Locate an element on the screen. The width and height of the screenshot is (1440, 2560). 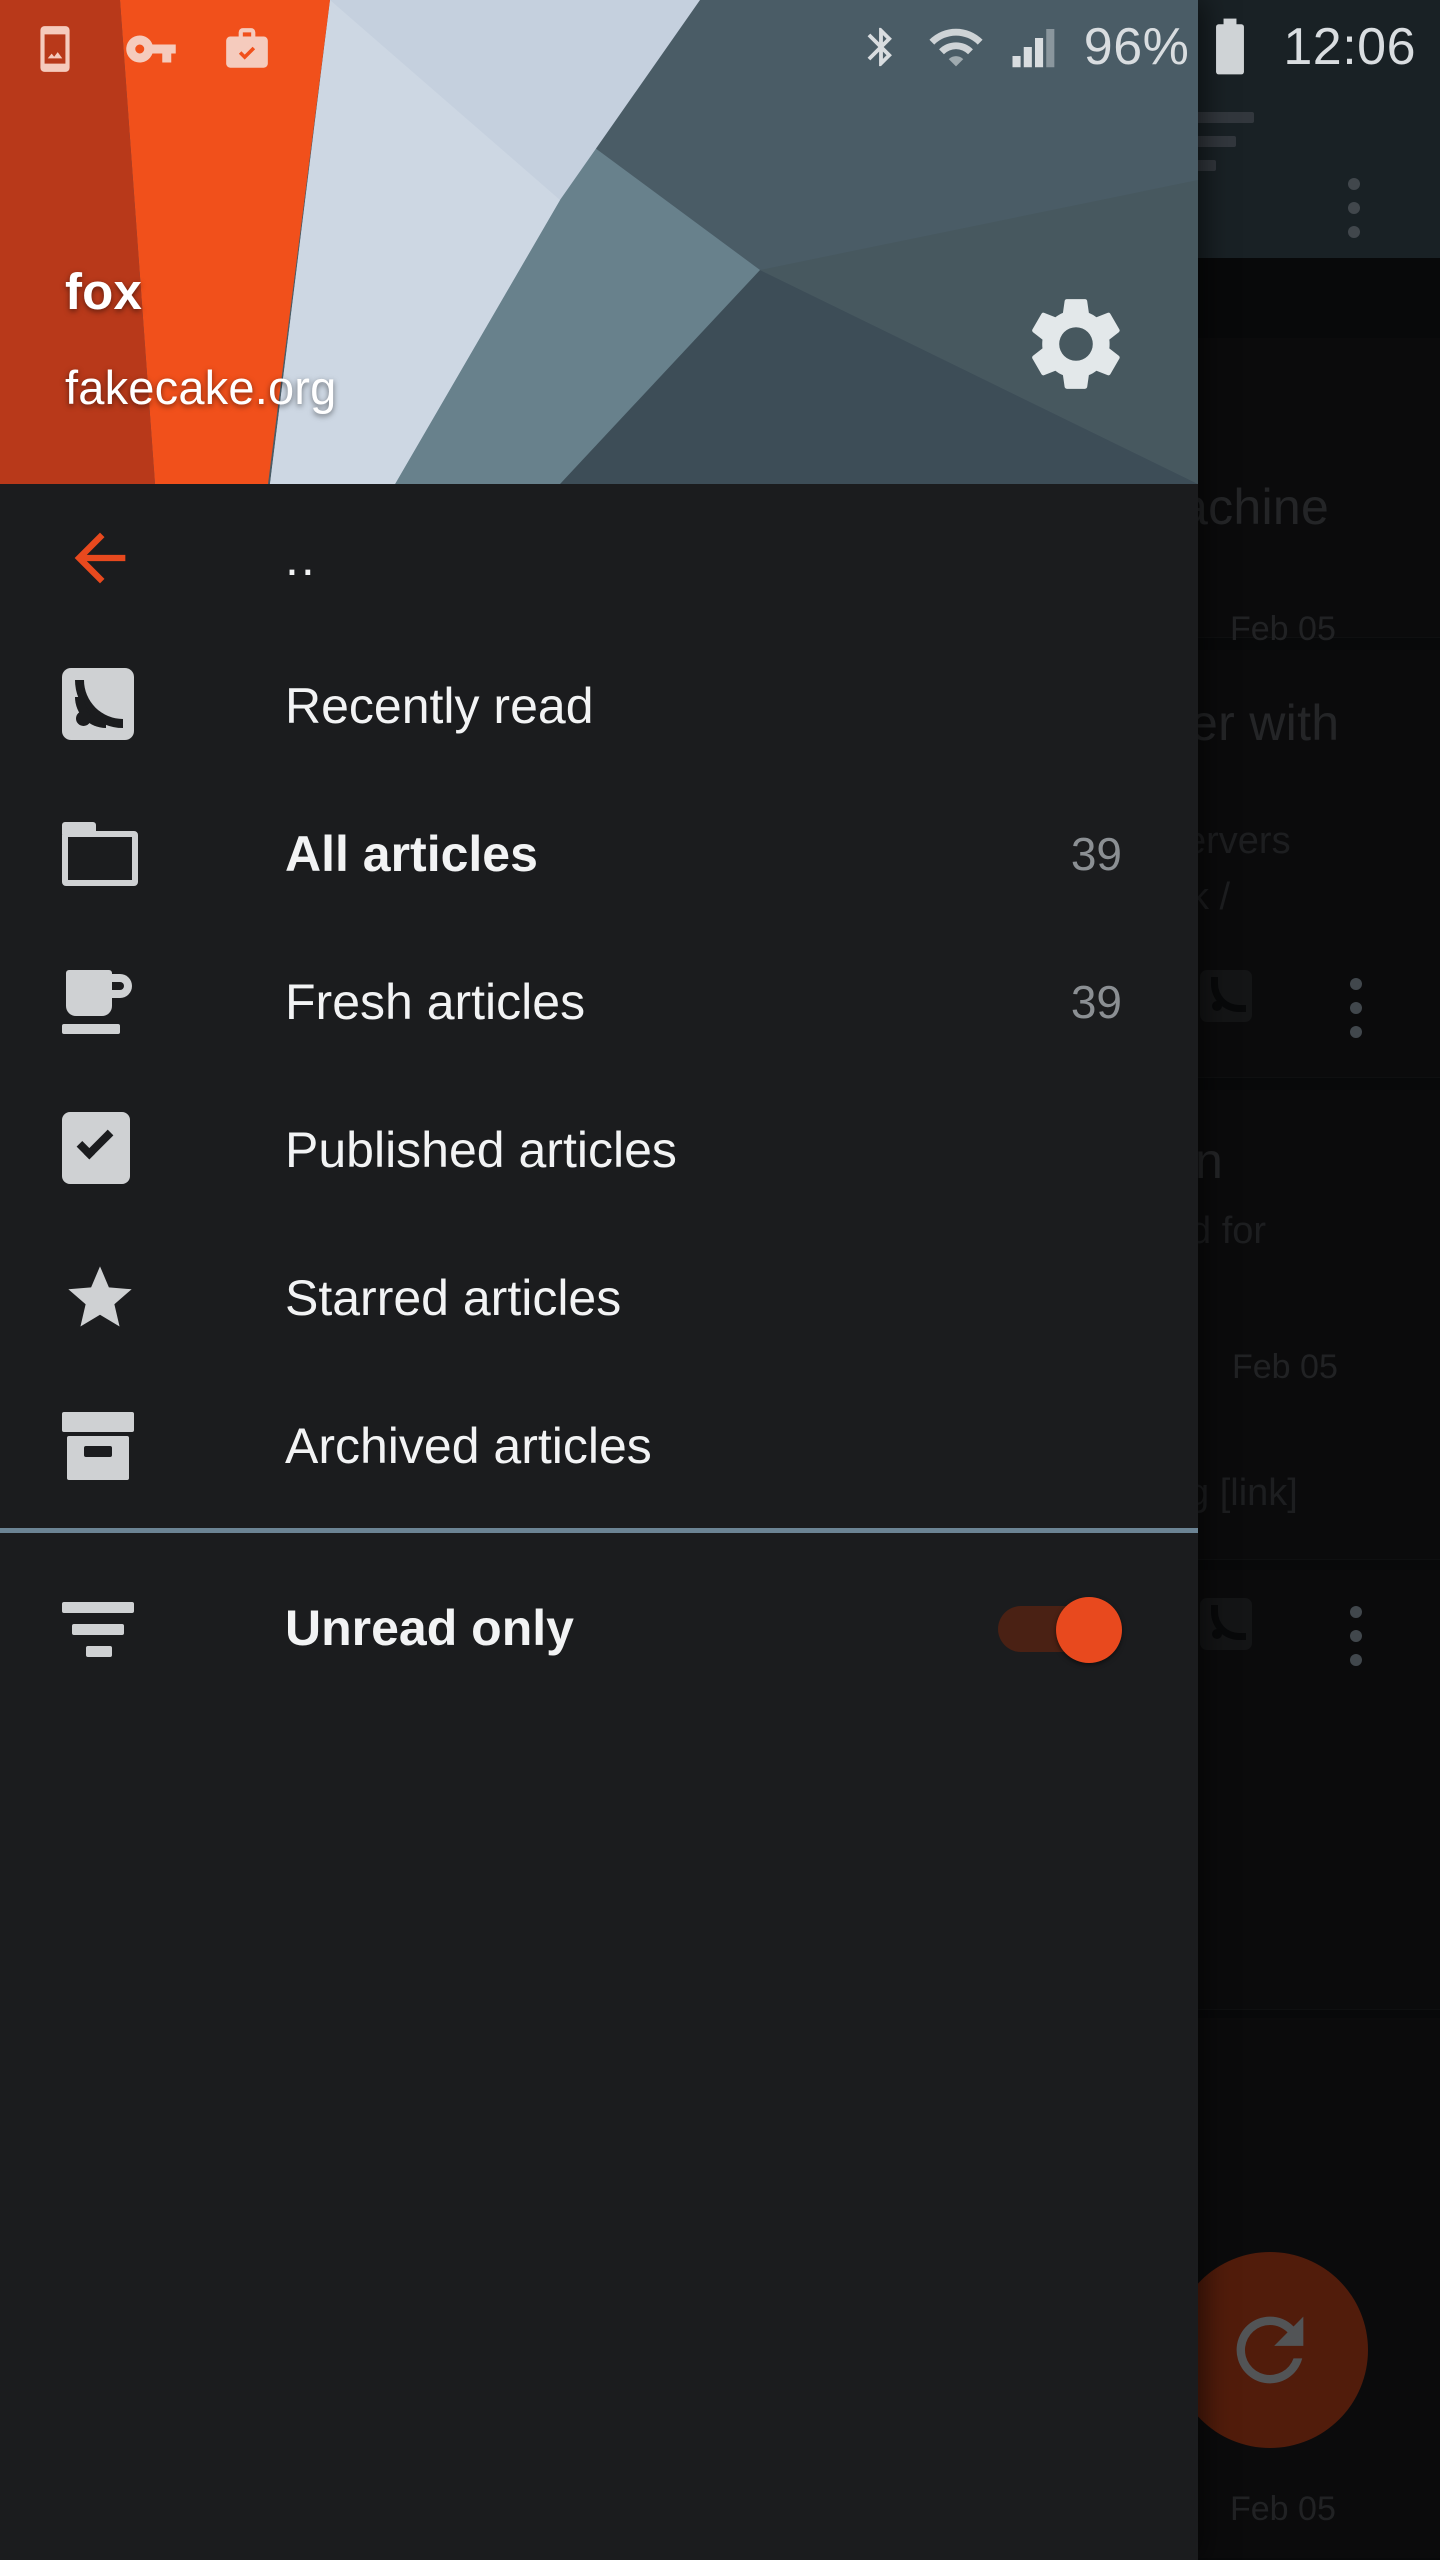
drawer-item-published-articles: Published articles is located at coordinates (599, 1150).